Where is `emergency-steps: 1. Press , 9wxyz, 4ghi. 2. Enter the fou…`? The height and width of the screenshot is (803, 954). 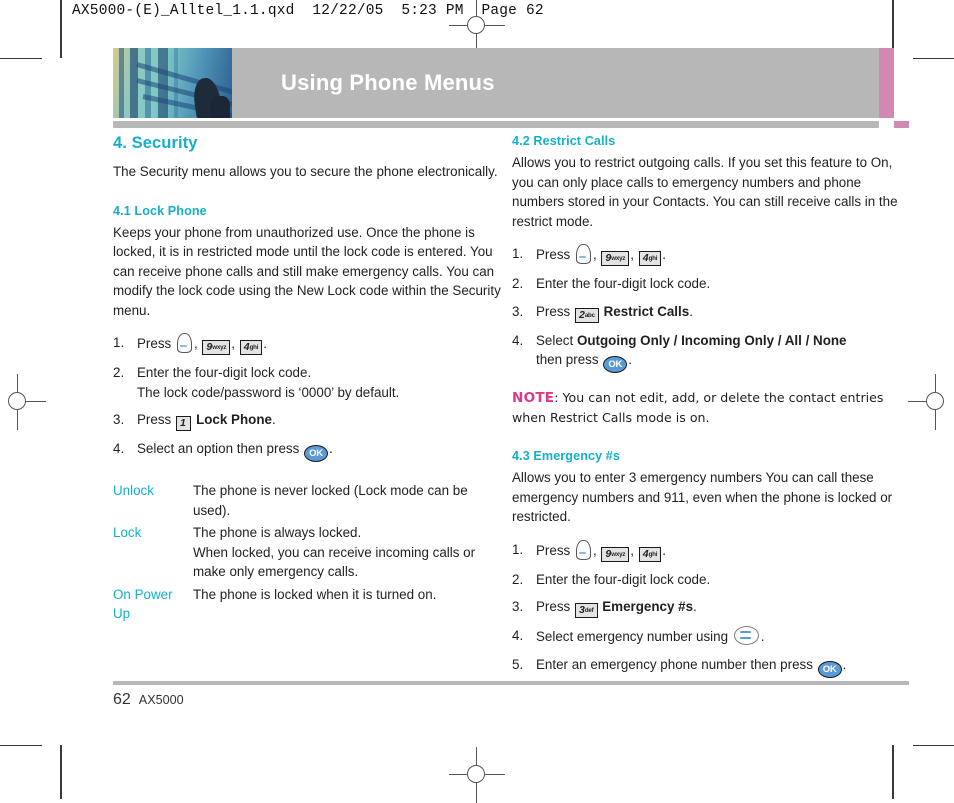
emergency-steps: 1. Press , 9wxyz, 4ghi. 2. Enter the fou… is located at coordinates (706, 608).